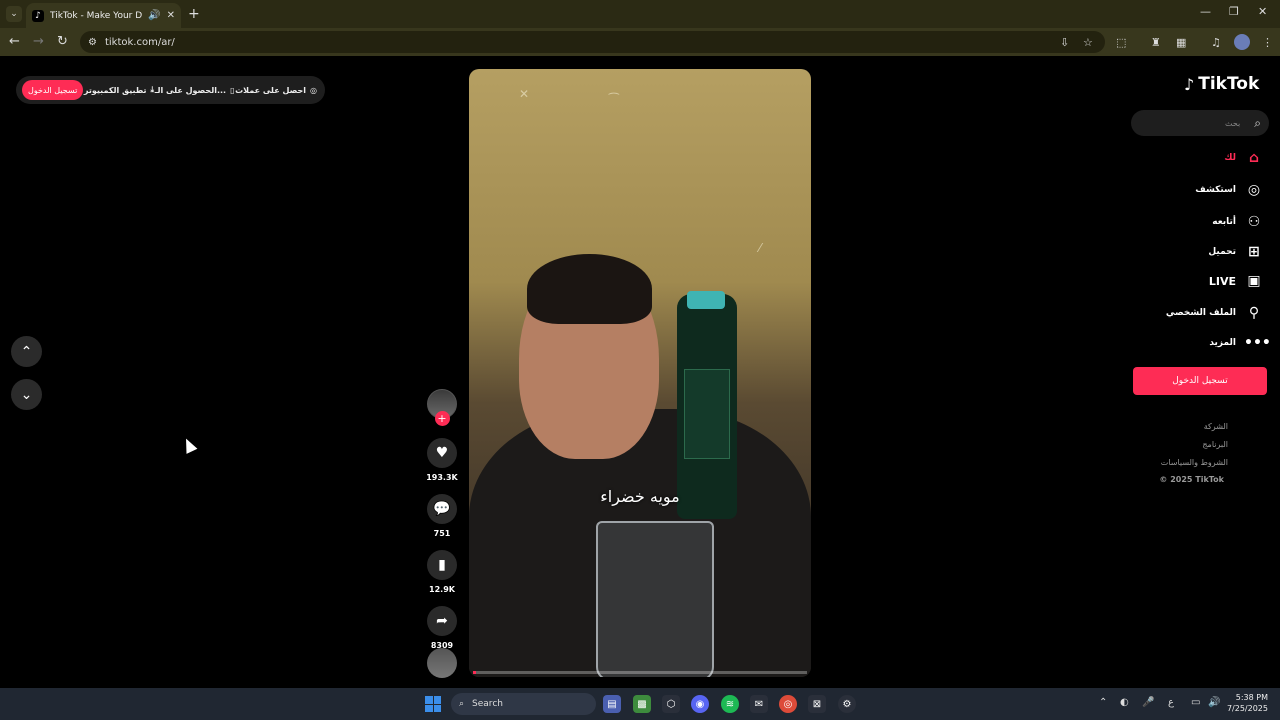  Describe the element at coordinates (788, 704) in the screenshot. I see `chrome-icon: ◎` at that location.